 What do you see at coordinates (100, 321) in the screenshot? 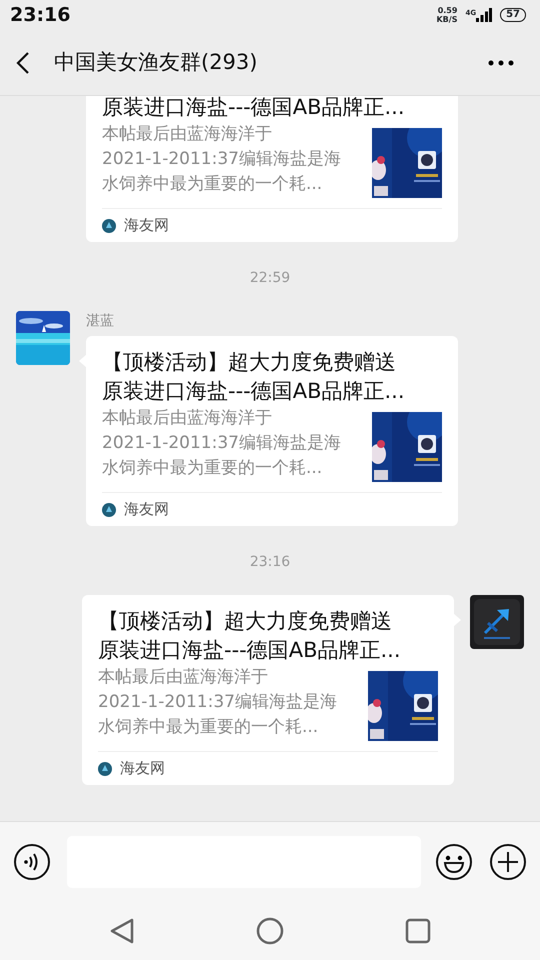
I see `sender-name: 湛蓝` at bounding box center [100, 321].